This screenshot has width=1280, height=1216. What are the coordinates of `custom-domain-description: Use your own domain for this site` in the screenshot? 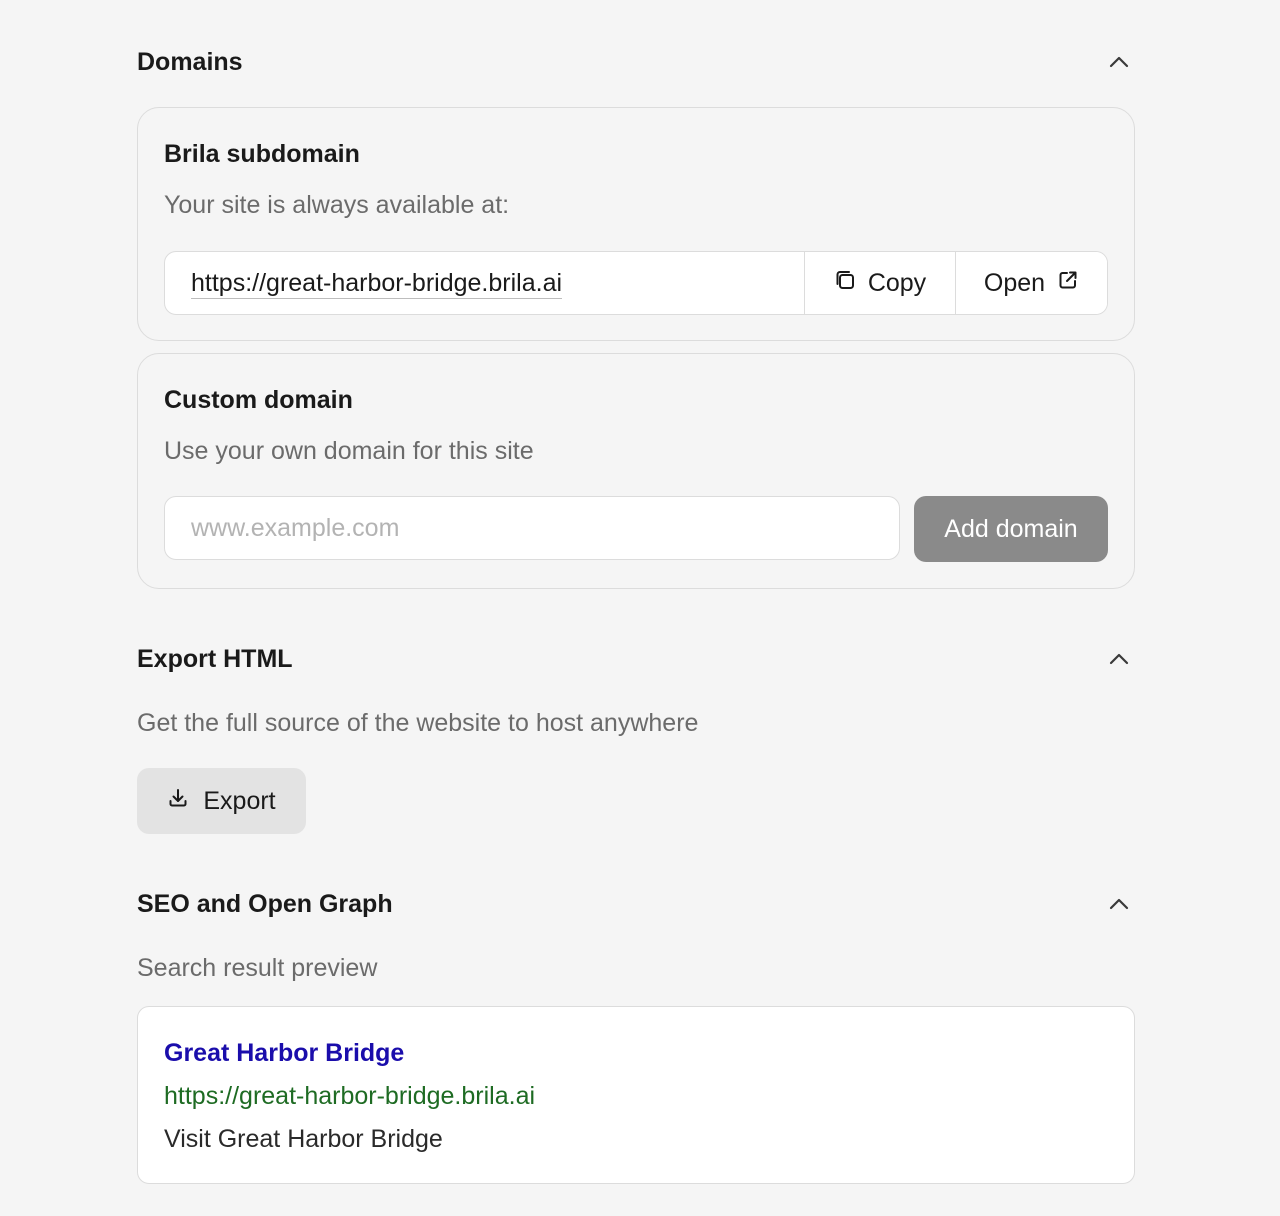 It's located at (349, 451).